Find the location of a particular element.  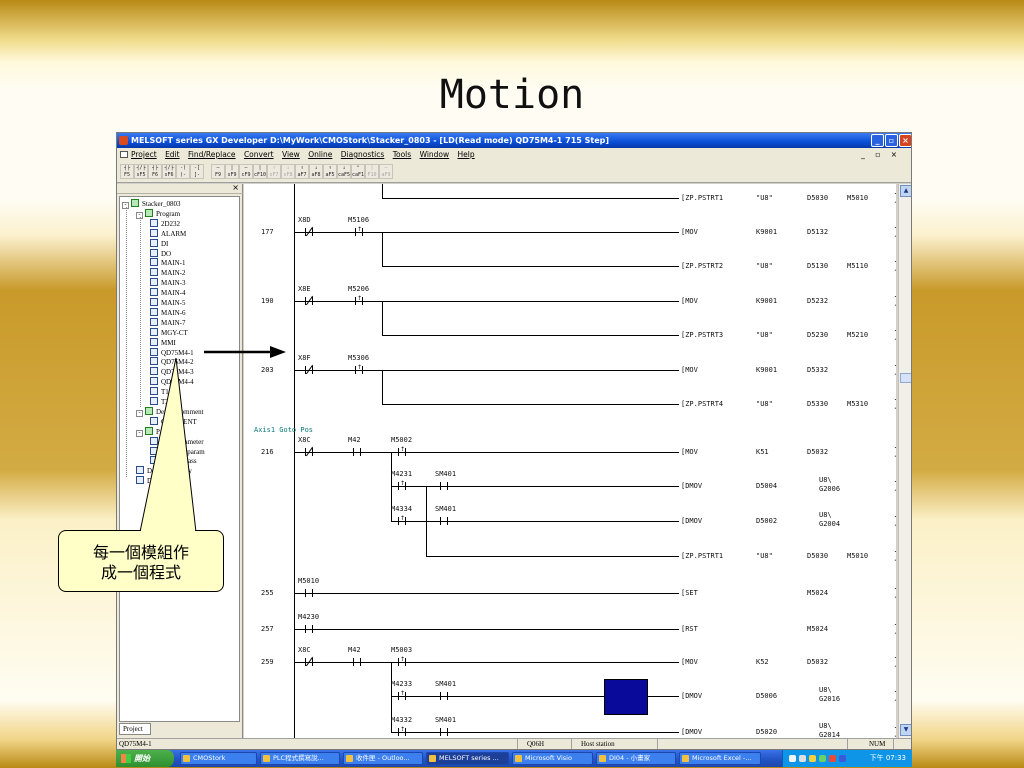

callout-box: 每一個模組作 成一個程式 is located at coordinates (141, 561).